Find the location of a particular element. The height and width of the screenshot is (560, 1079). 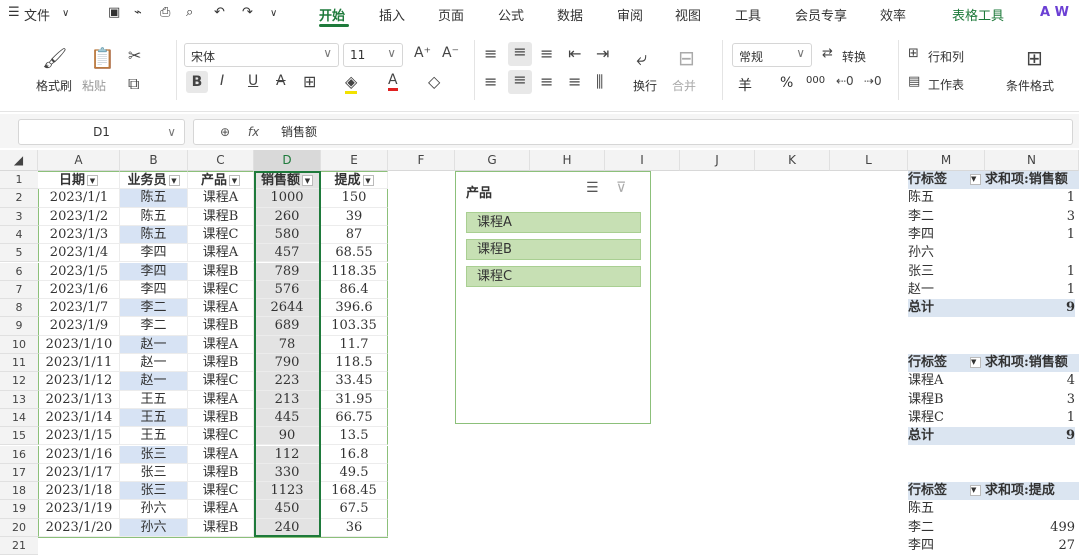

decimal-decrease-icon: ⇢0 is located at coordinates (873, 81).